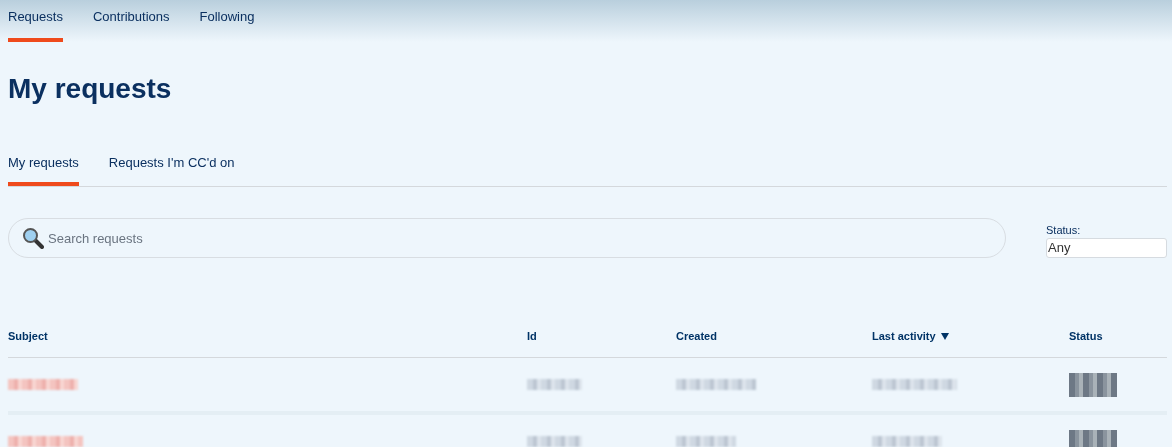  What do you see at coordinates (90, 89) in the screenshot?
I see `page-title: My requests` at bounding box center [90, 89].